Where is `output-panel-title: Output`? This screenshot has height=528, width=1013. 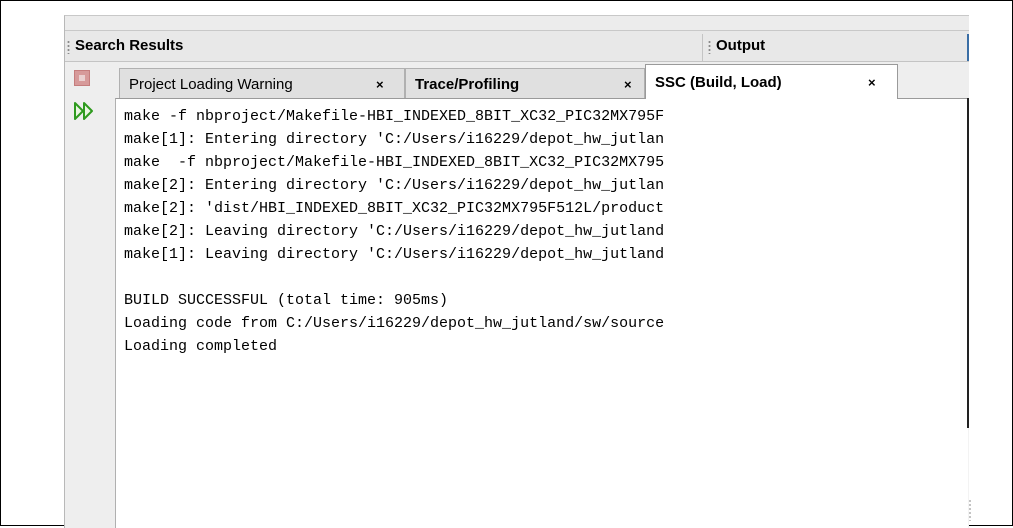 output-panel-title: Output is located at coordinates (740, 45).